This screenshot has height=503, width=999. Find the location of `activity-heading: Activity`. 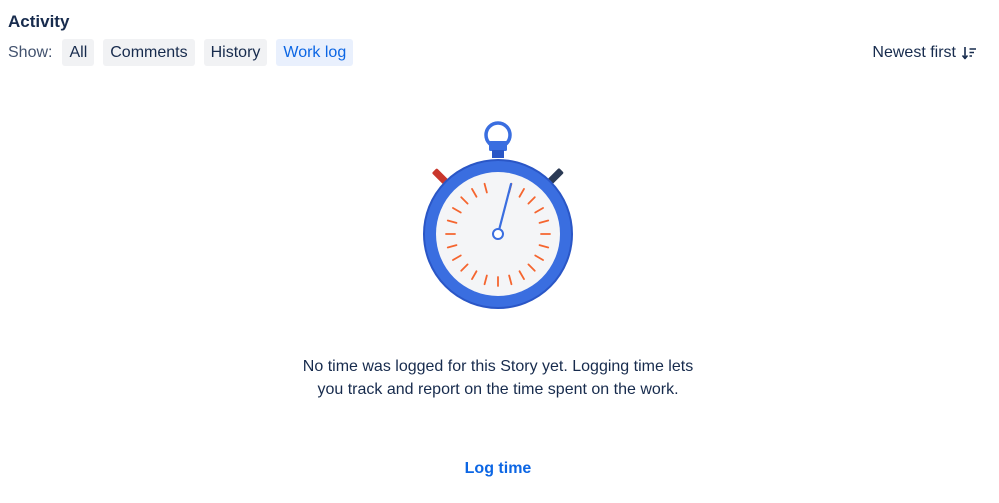

activity-heading: Activity is located at coordinates (39, 21).